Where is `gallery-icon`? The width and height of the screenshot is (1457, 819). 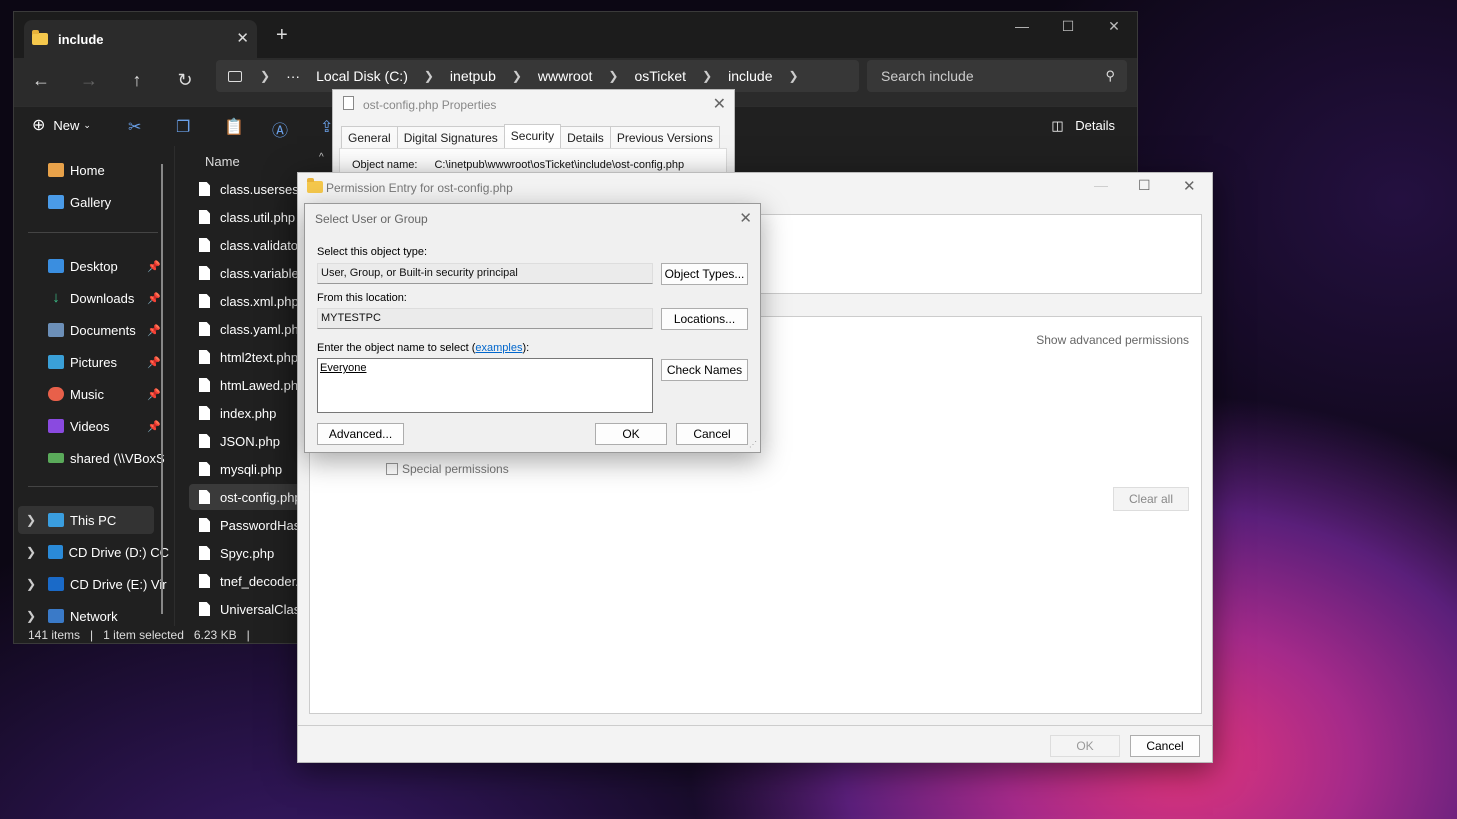
gallery-icon is located at coordinates (56, 202).